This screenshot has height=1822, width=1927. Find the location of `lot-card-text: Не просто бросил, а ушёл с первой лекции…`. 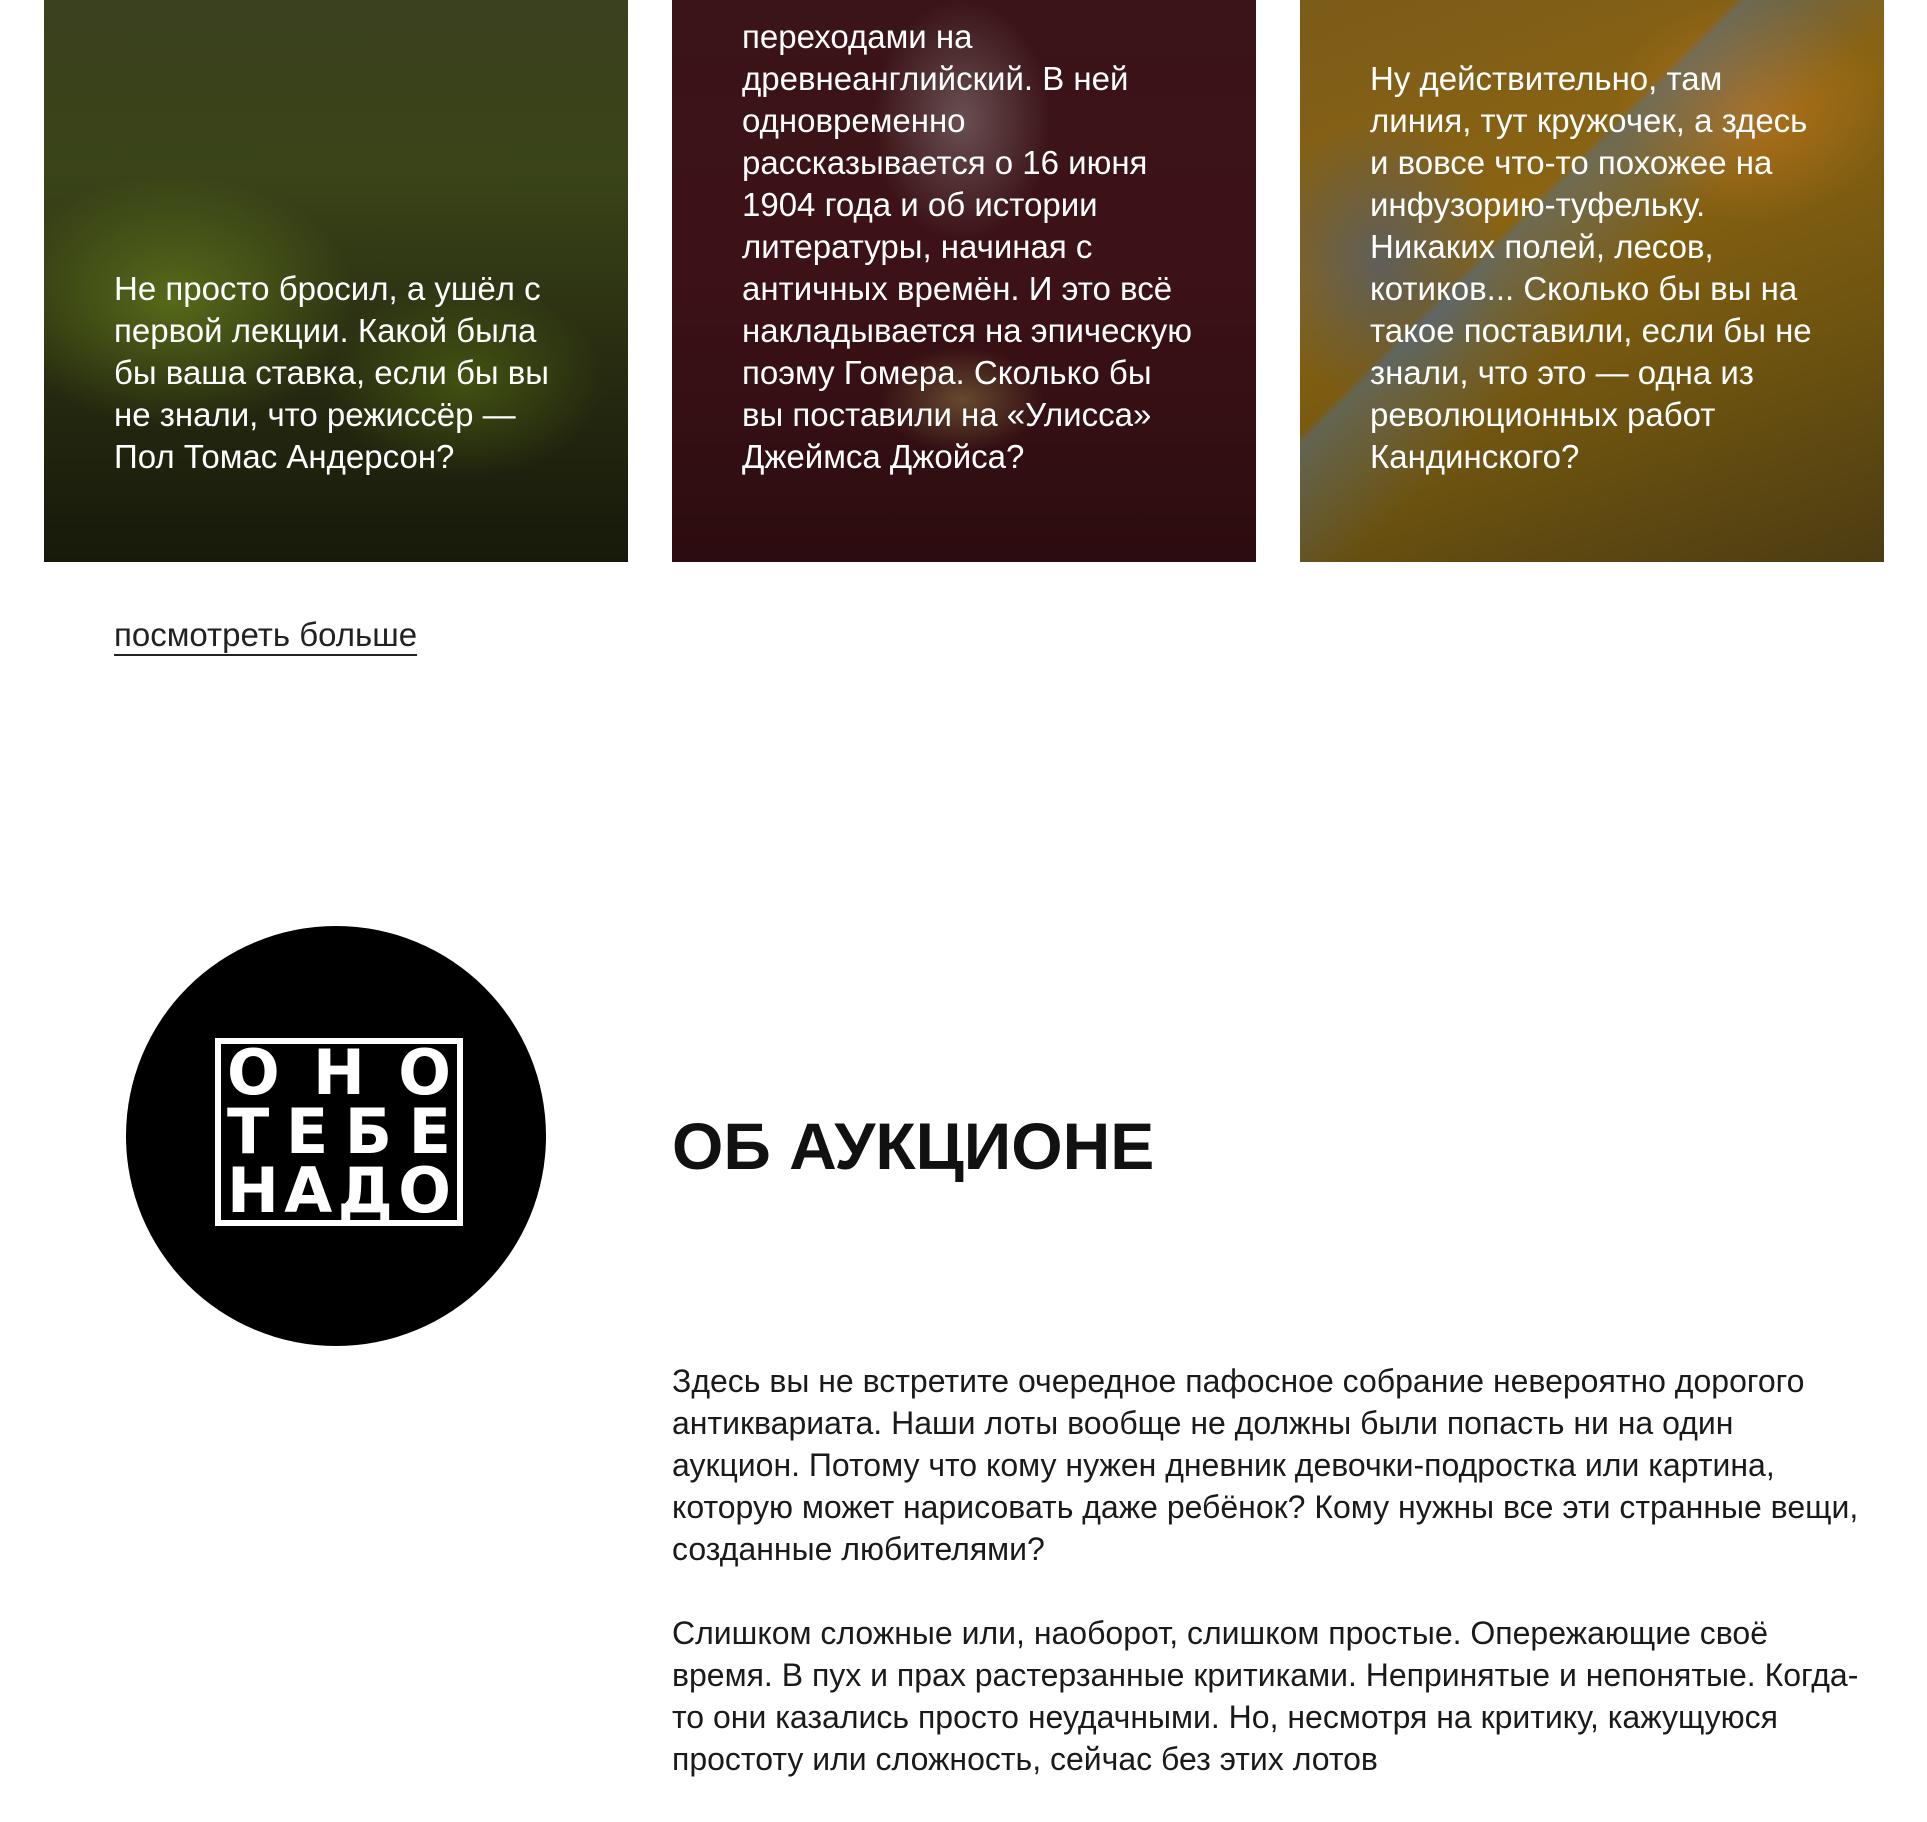

lot-card-text: Не просто бросил, а ушёл с первой лекции… is located at coordinates (332, 372).